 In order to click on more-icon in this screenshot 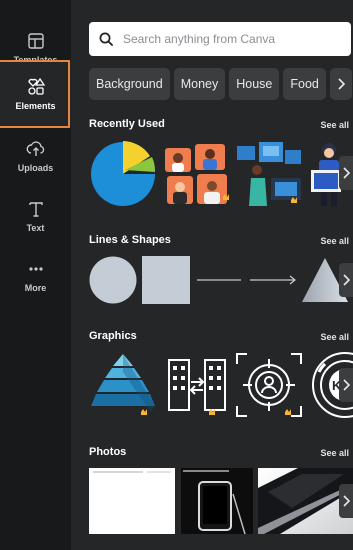, I will do `click(35, 269)`.